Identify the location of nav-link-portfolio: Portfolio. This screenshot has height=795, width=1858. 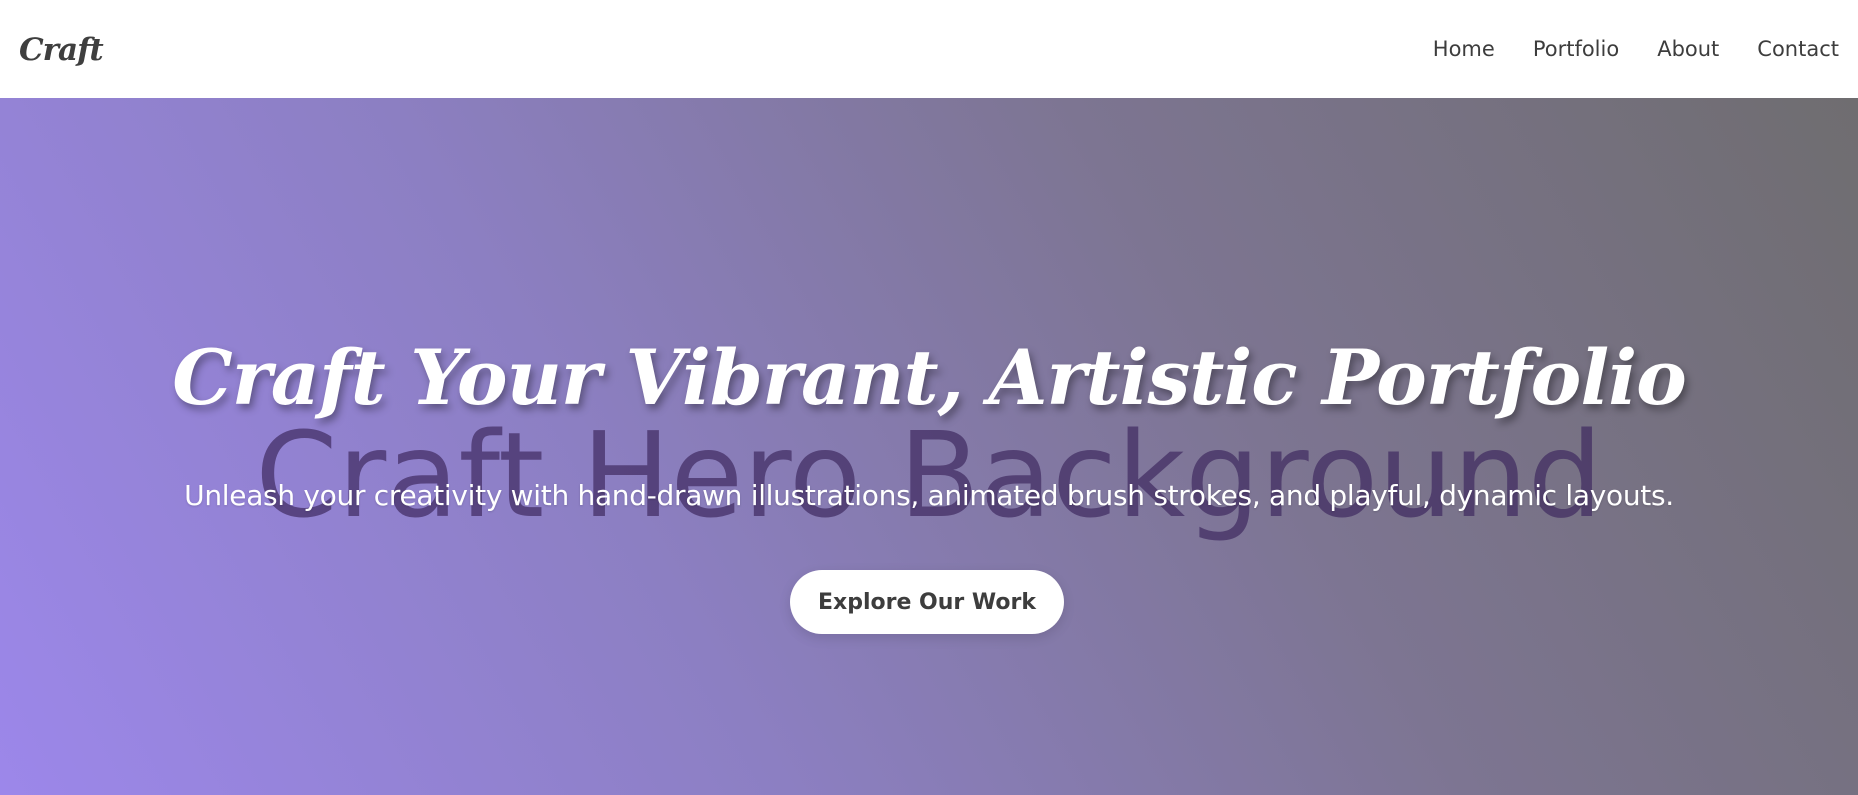
(1576, 49).